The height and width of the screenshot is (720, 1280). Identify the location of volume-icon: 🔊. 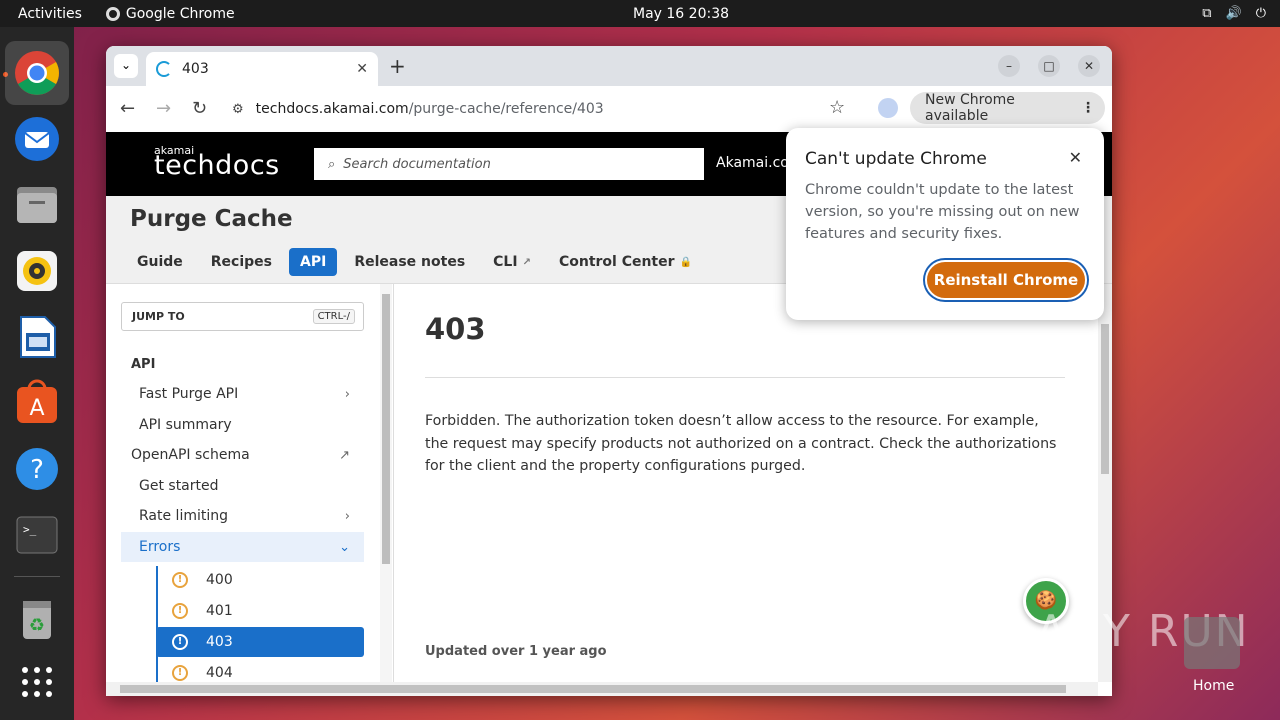
(1234, 13).